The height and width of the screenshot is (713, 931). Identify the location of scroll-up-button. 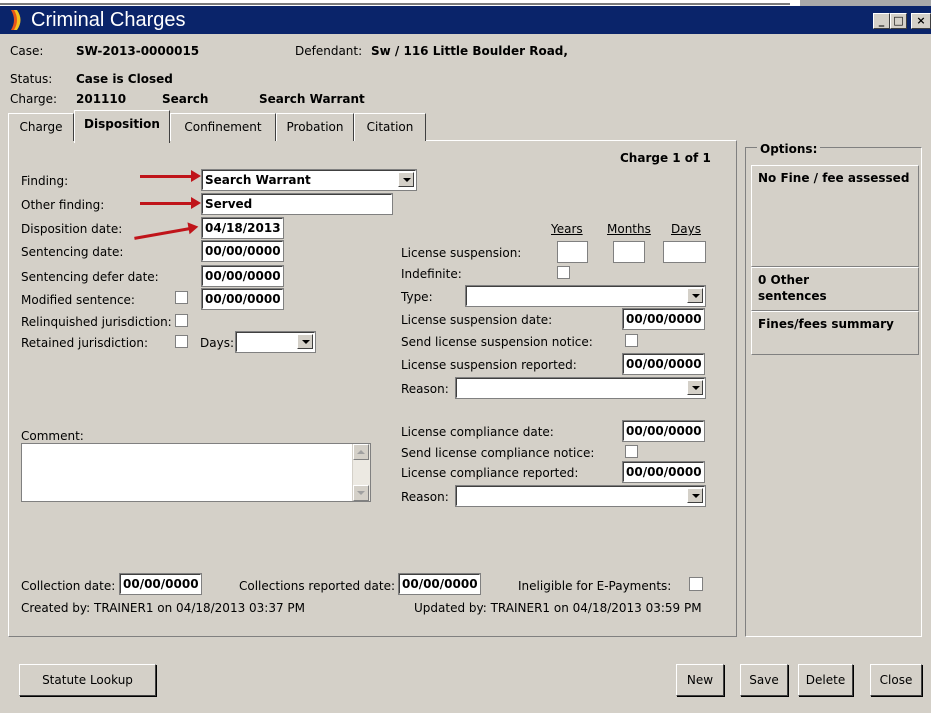
(361, 452).